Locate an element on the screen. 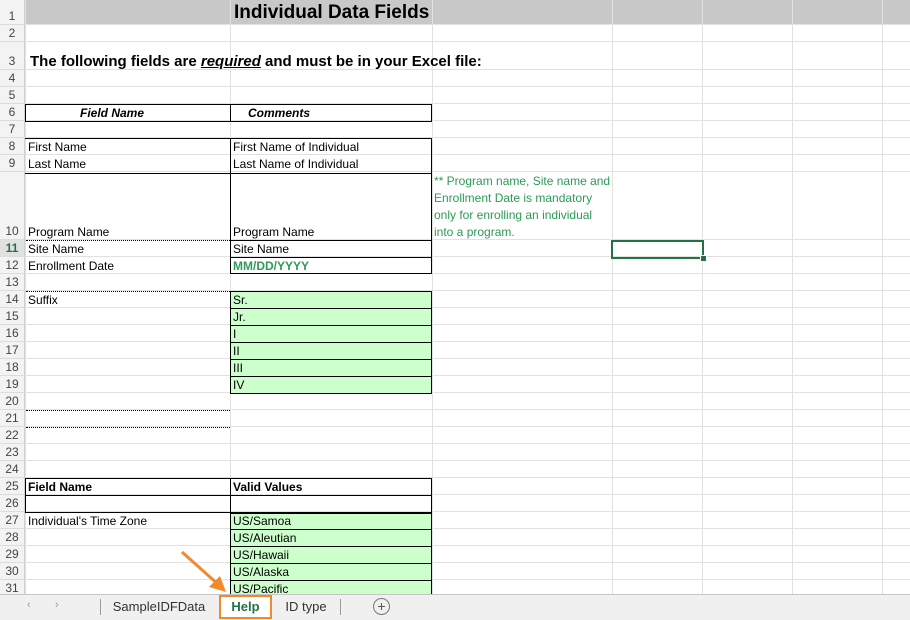 The height and width of the screenshot is (620, 910). suffix-value: II is located at coordinates (236, 351).